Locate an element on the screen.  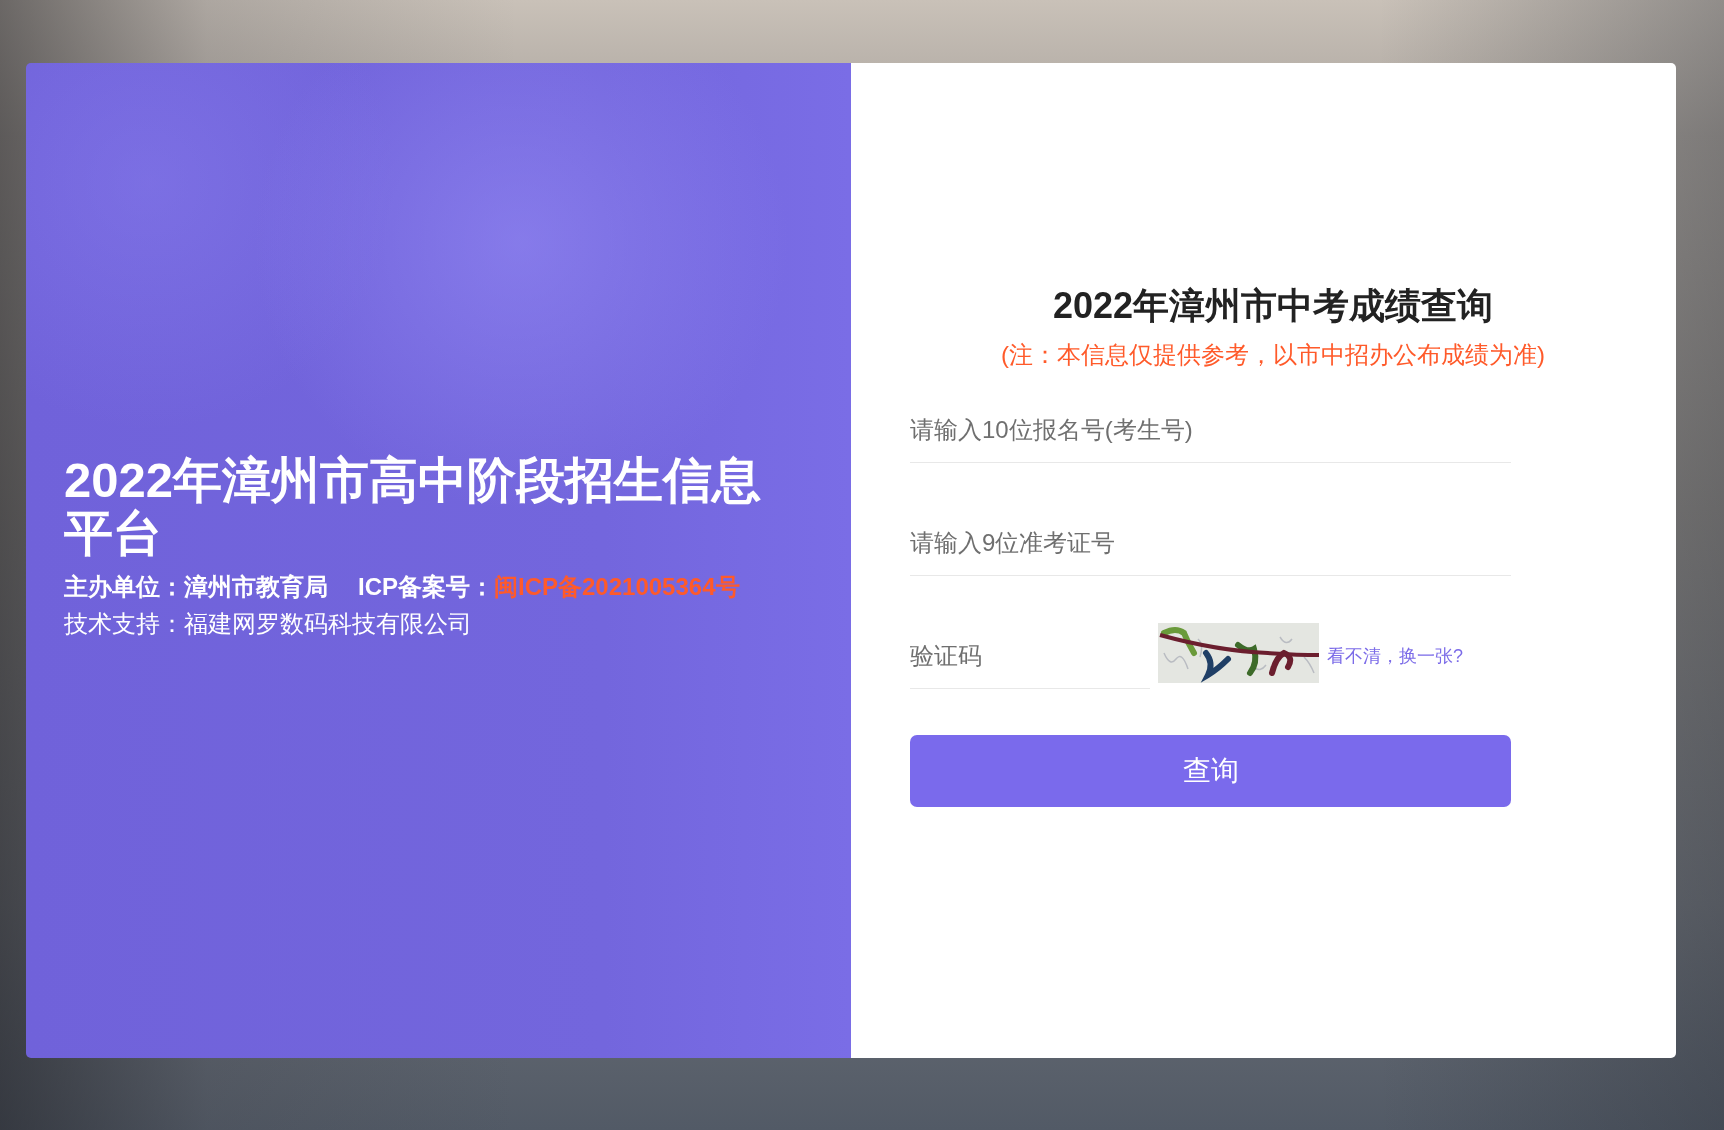
query-button: 查询 is located at coordinates (1210, 771).